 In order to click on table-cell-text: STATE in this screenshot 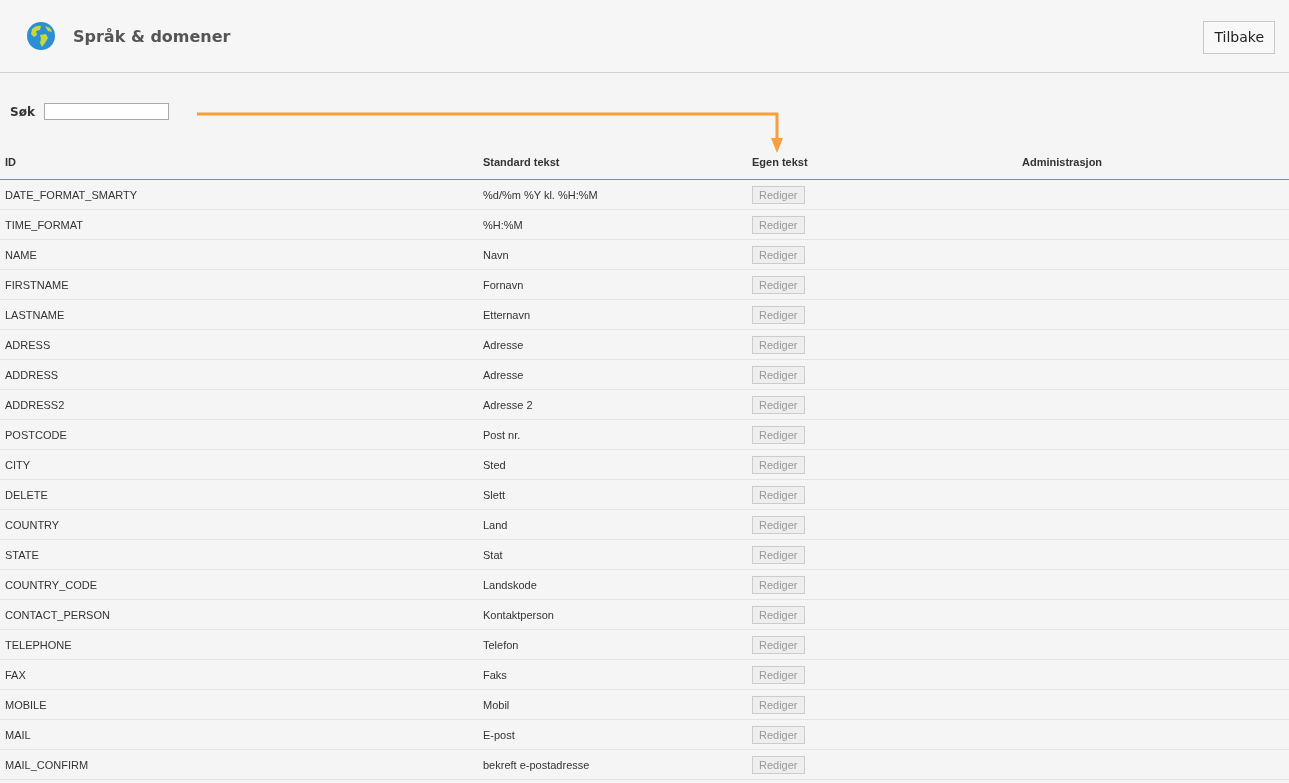, I will do `click(22, 554)`.